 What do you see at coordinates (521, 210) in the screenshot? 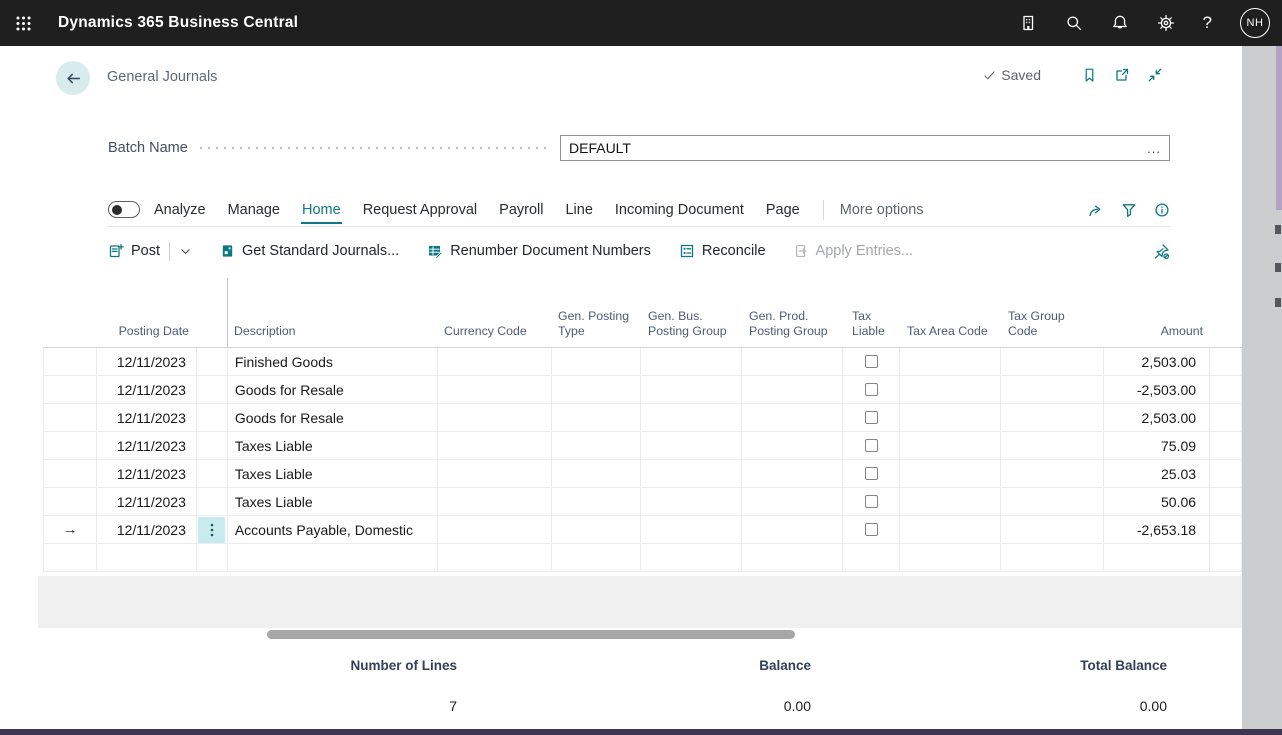
I see `tab-payroll: Payroll` at bounding box center [521, 210].